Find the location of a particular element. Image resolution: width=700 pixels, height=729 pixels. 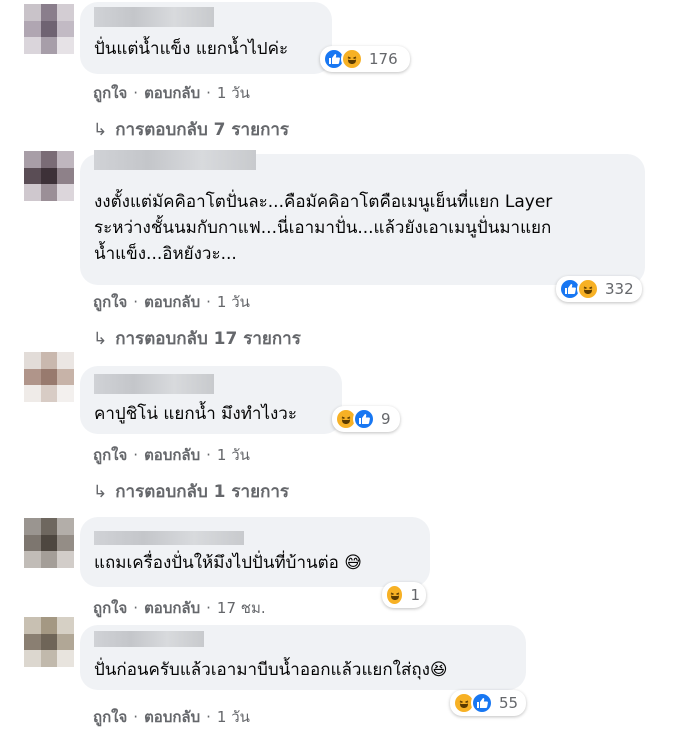

reaction-count: 1 is located at coordinates (415, 595).